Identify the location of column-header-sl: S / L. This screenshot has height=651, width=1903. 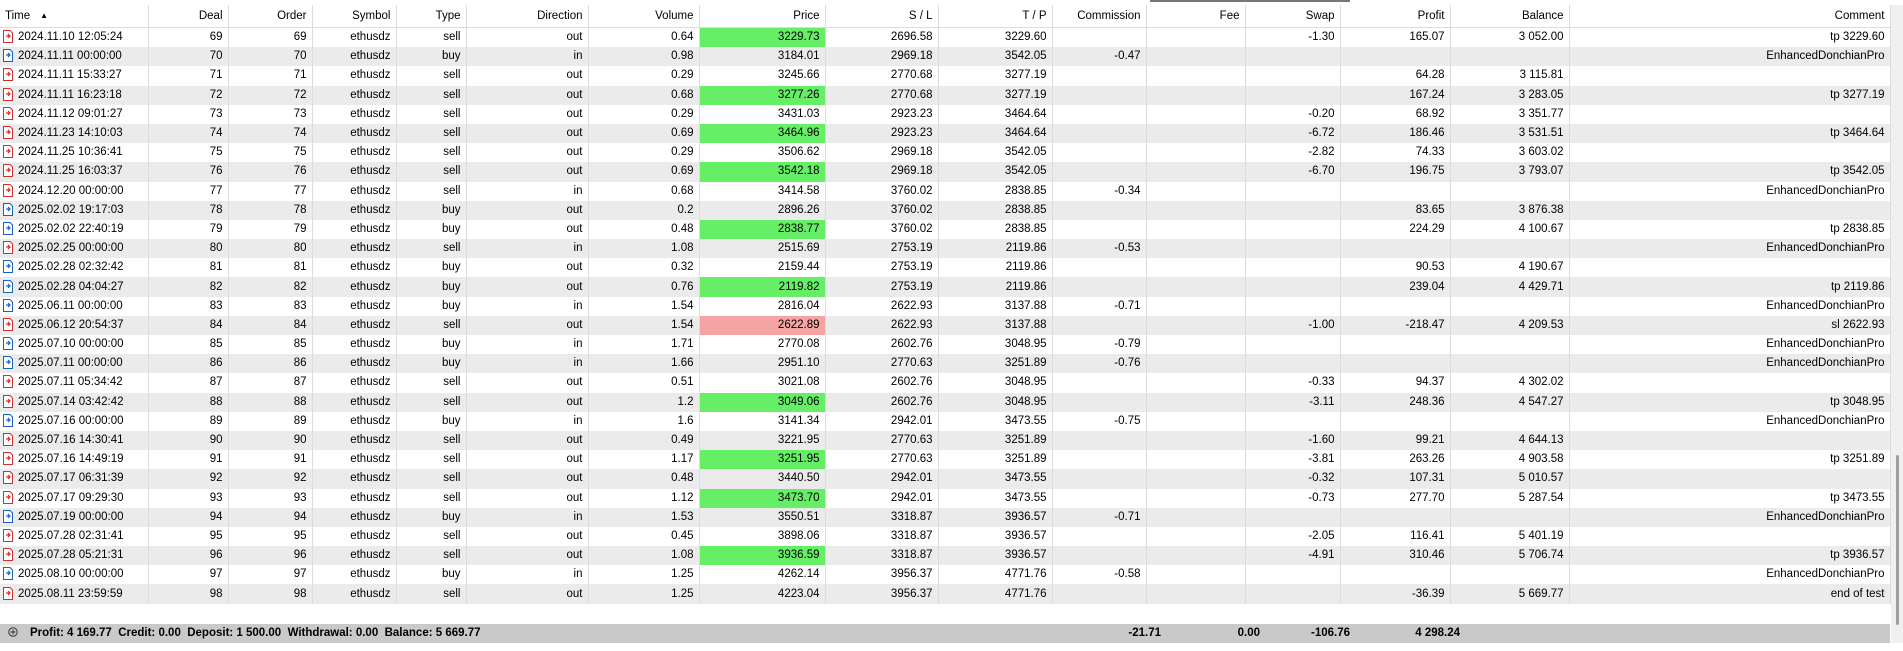
(882, 16).